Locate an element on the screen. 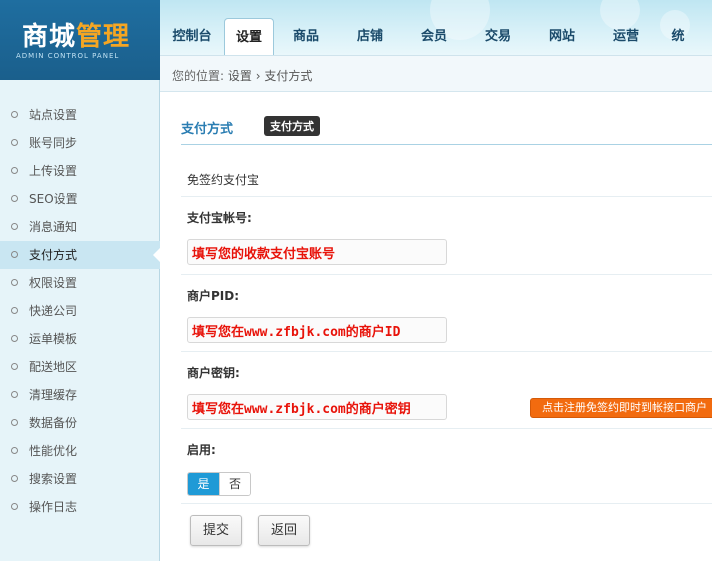  sidebar-item-label: 清理缓存 is located at coordinates (53, 395).